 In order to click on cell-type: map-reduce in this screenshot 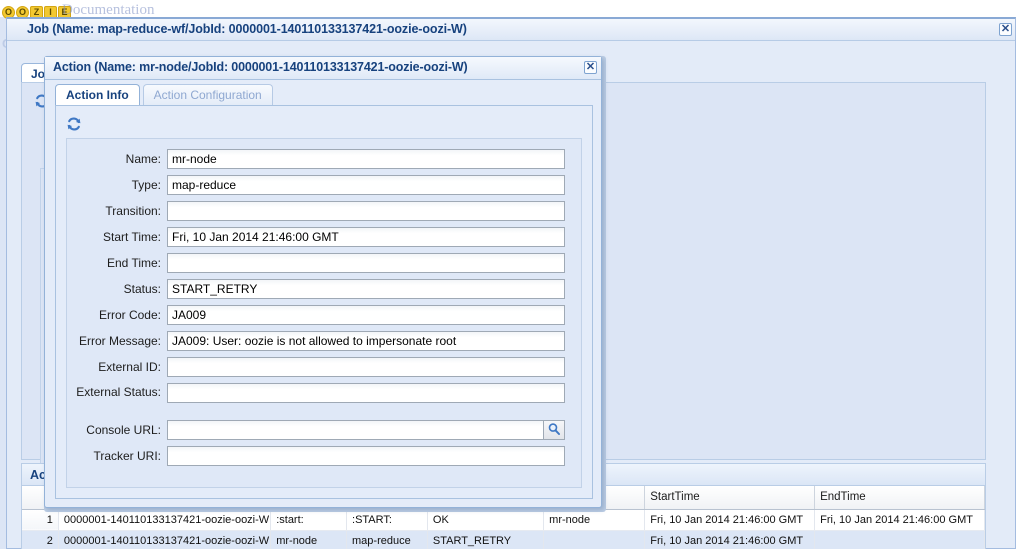, I will do `click(387, 539)`.